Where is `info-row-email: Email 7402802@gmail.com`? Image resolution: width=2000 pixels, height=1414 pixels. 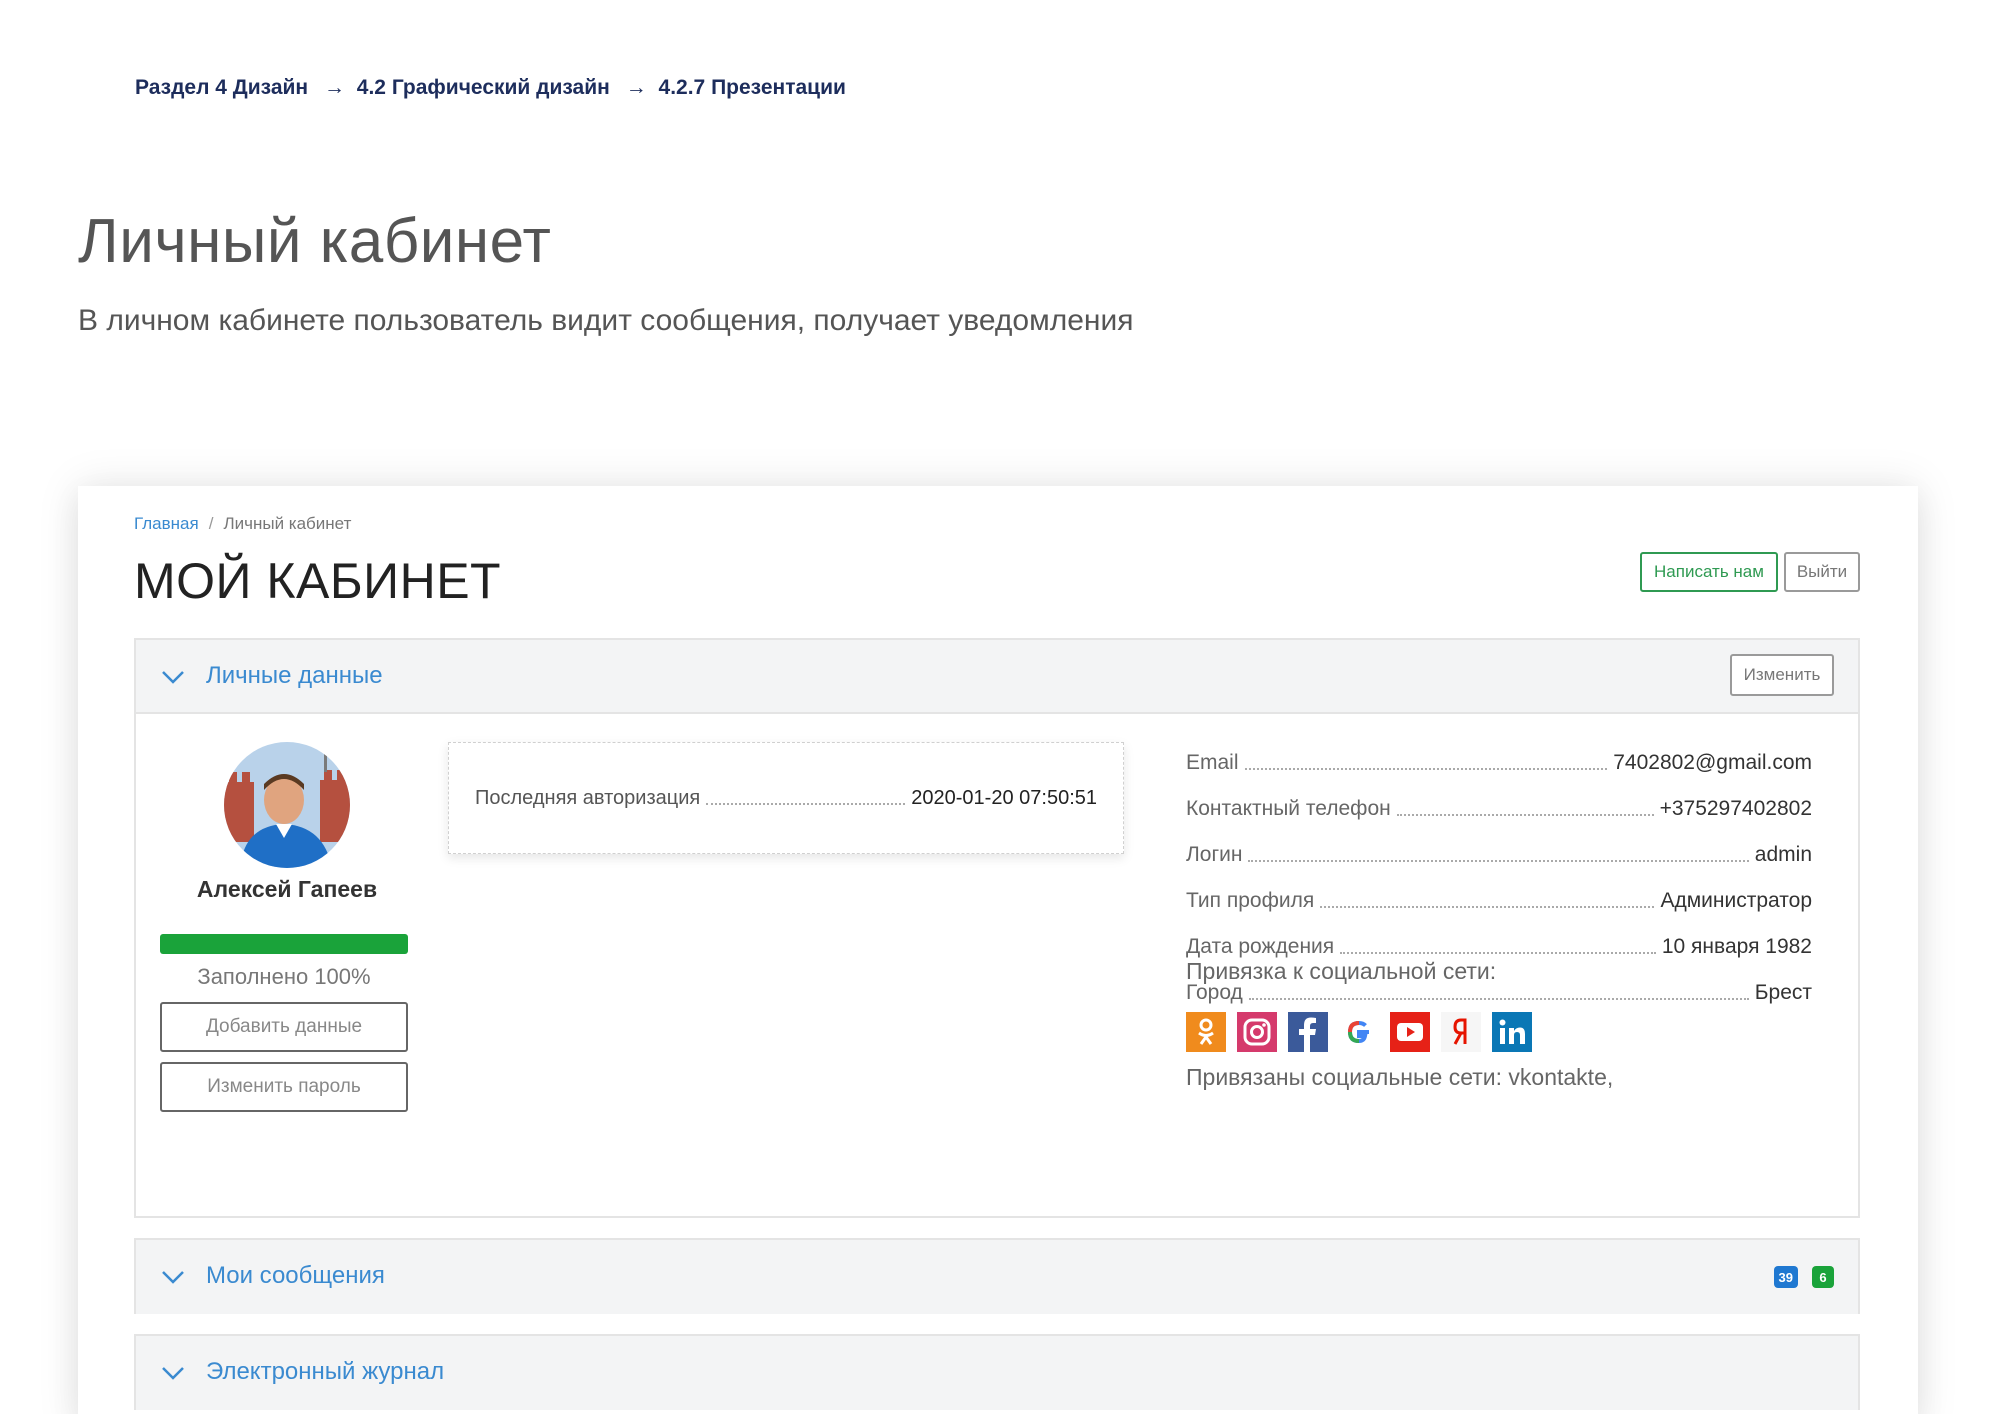 info-row-email: Email 7402802@gmail.com is located at coordinates (1499, 763).